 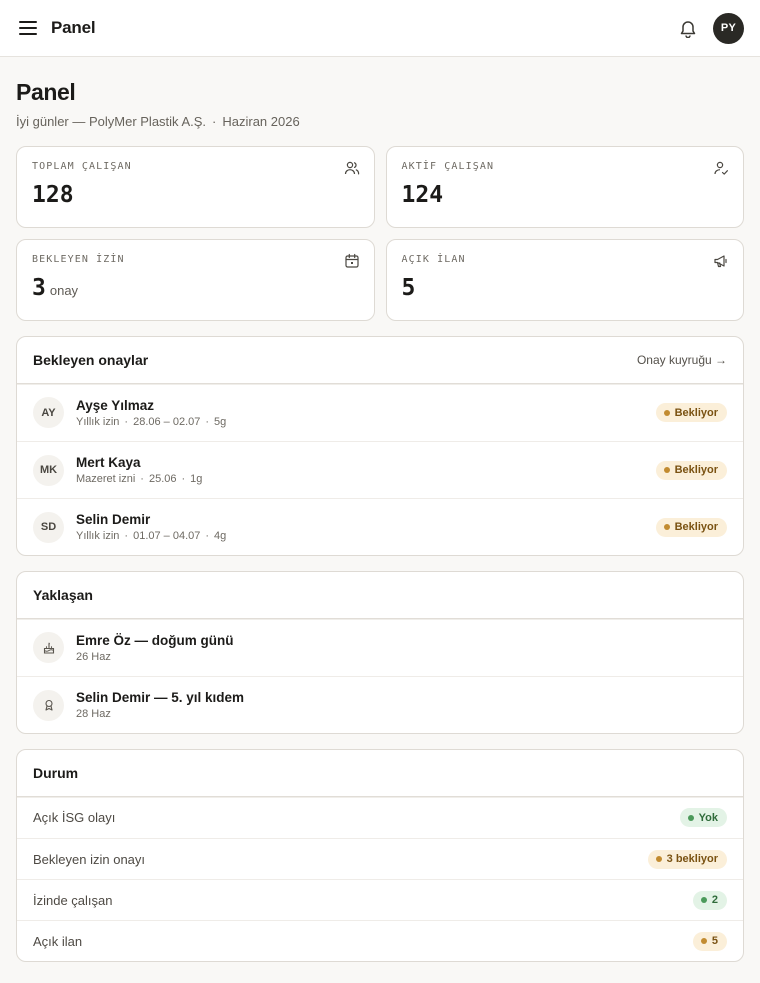 What do you see at coordinates (380, 704) in the screenshot?
I see `event-row: Selin Demir — 5. yıl kıdem 28 Haz` at bounding box center [380, 704].